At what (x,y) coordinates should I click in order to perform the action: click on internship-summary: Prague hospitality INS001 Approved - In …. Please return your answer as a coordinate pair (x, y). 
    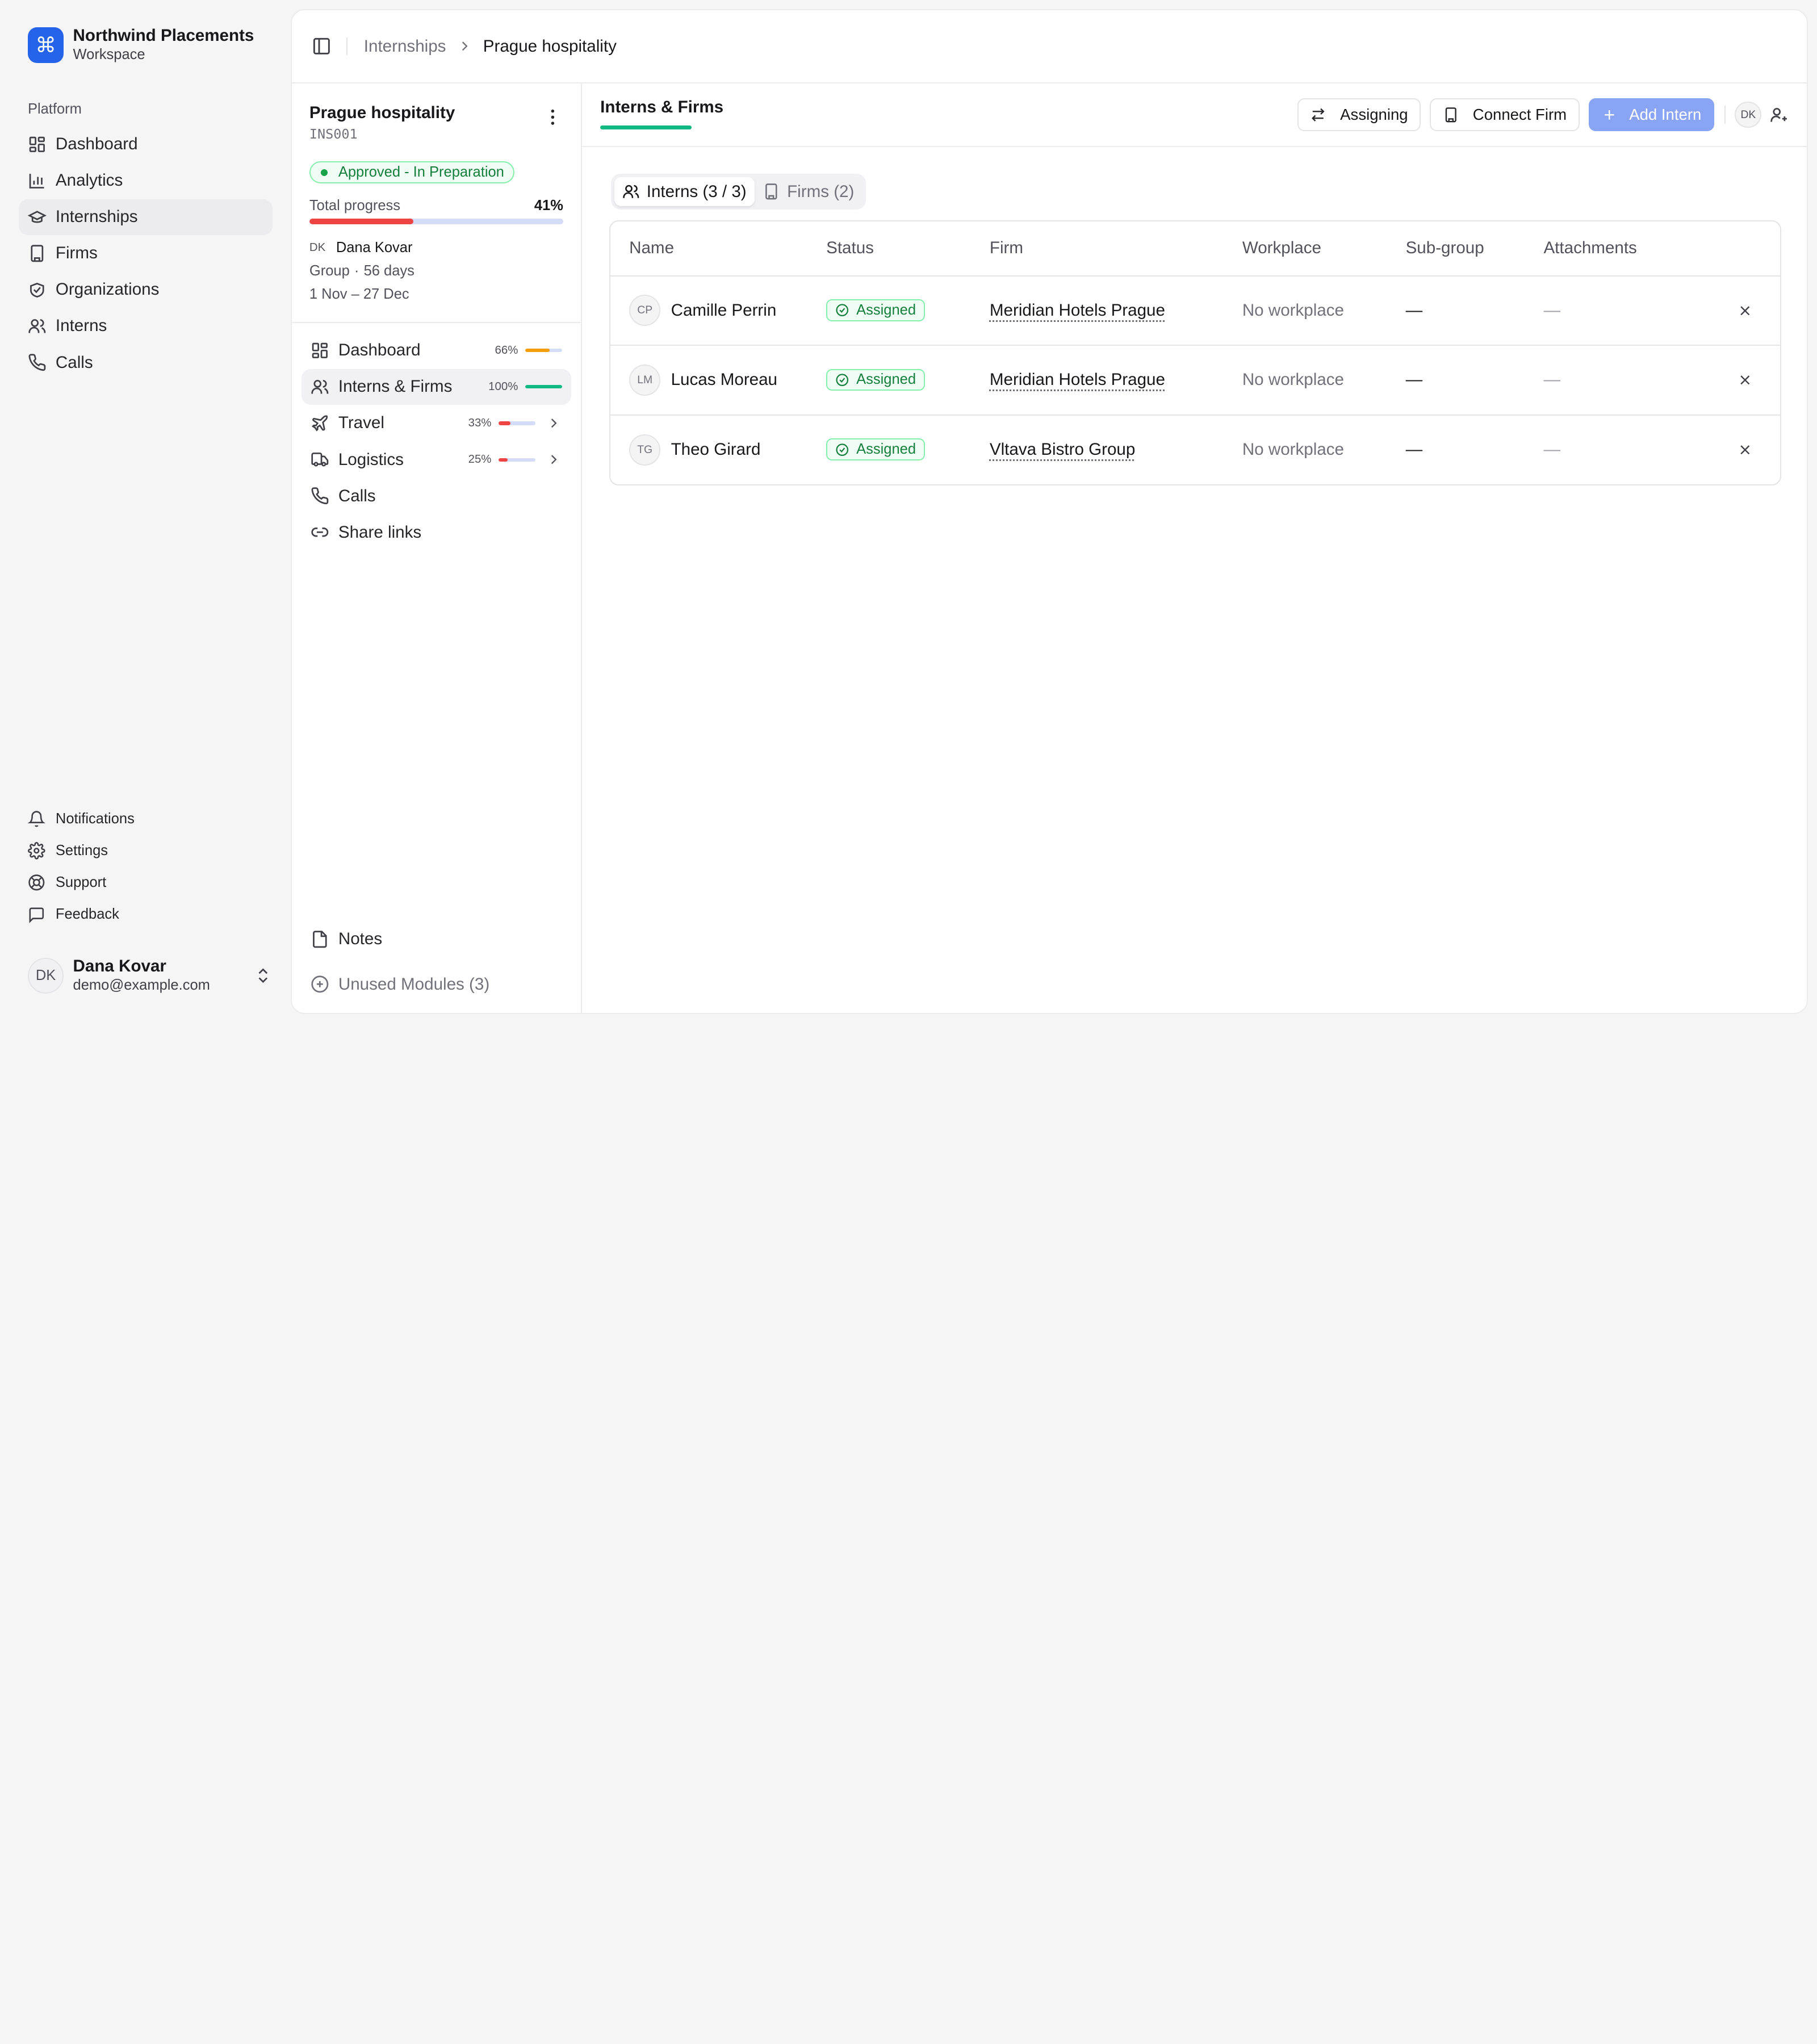
    Looking at the image, I should click on (436, 203).